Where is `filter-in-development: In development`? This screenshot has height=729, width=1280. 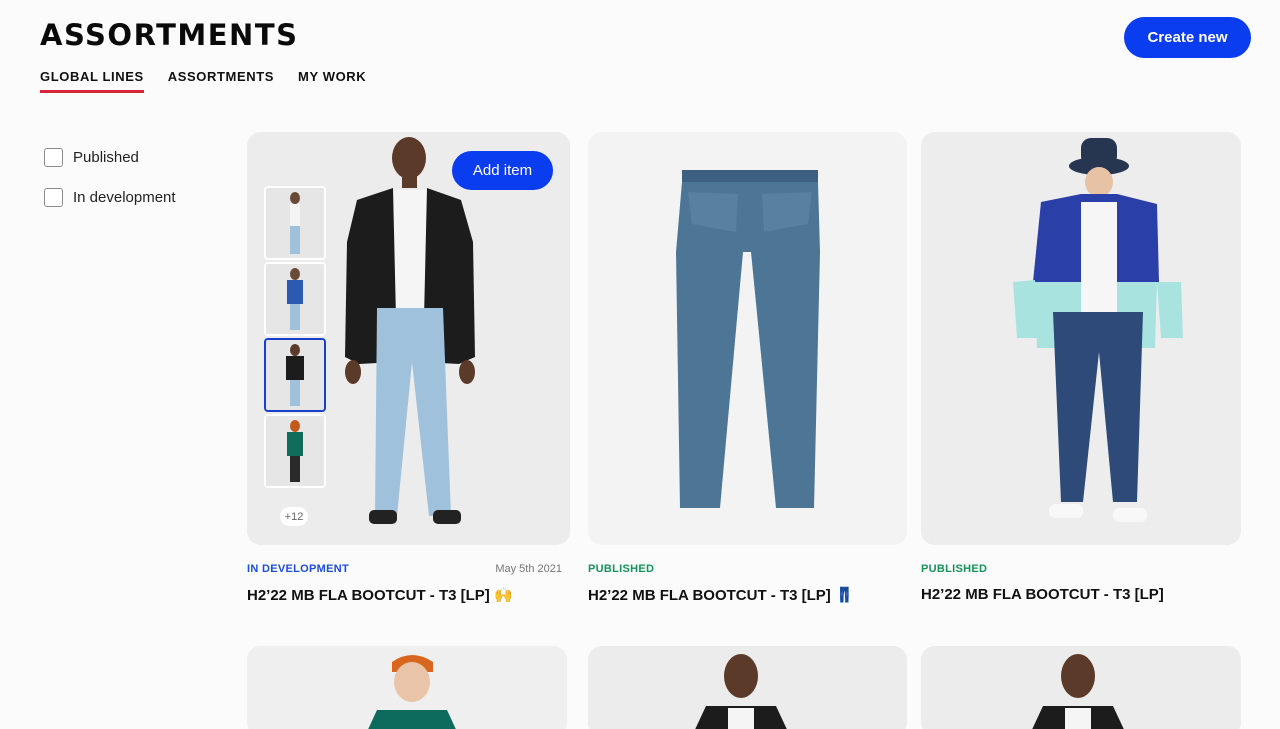
filter-in-development: In development is located at coordinates (110, 197).